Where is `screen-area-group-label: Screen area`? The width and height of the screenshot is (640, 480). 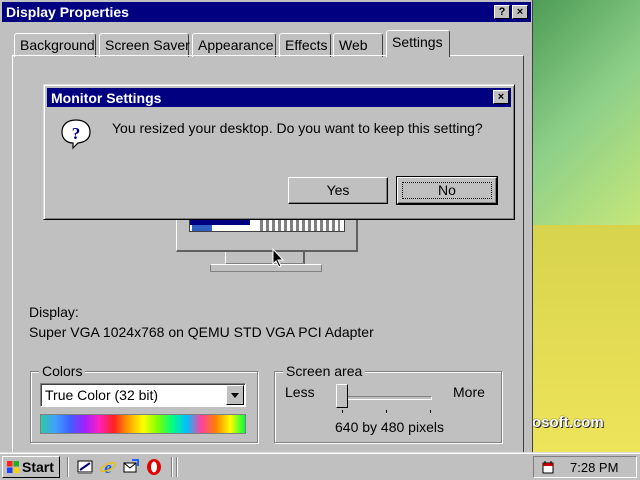 screen-area-group-label: Screen area is located at coordinates (324, 371).